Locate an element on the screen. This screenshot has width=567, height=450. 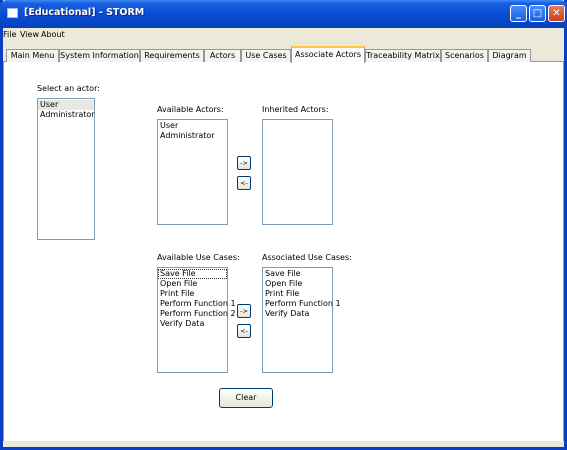
inherited-actors-list is located at coordinates (297, 172).